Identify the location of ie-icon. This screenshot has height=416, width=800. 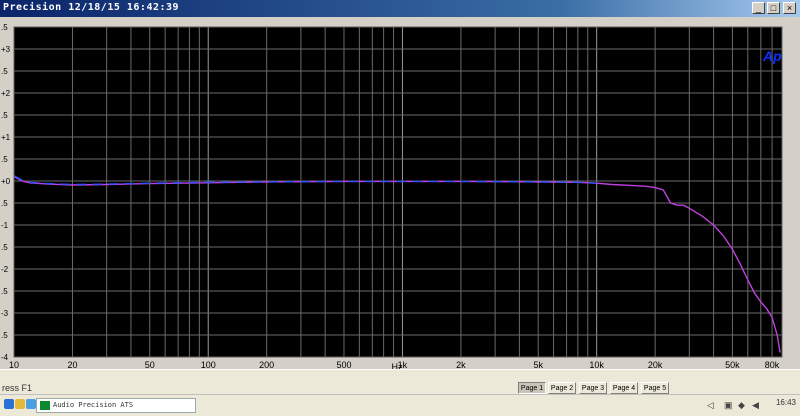
(9, 404).